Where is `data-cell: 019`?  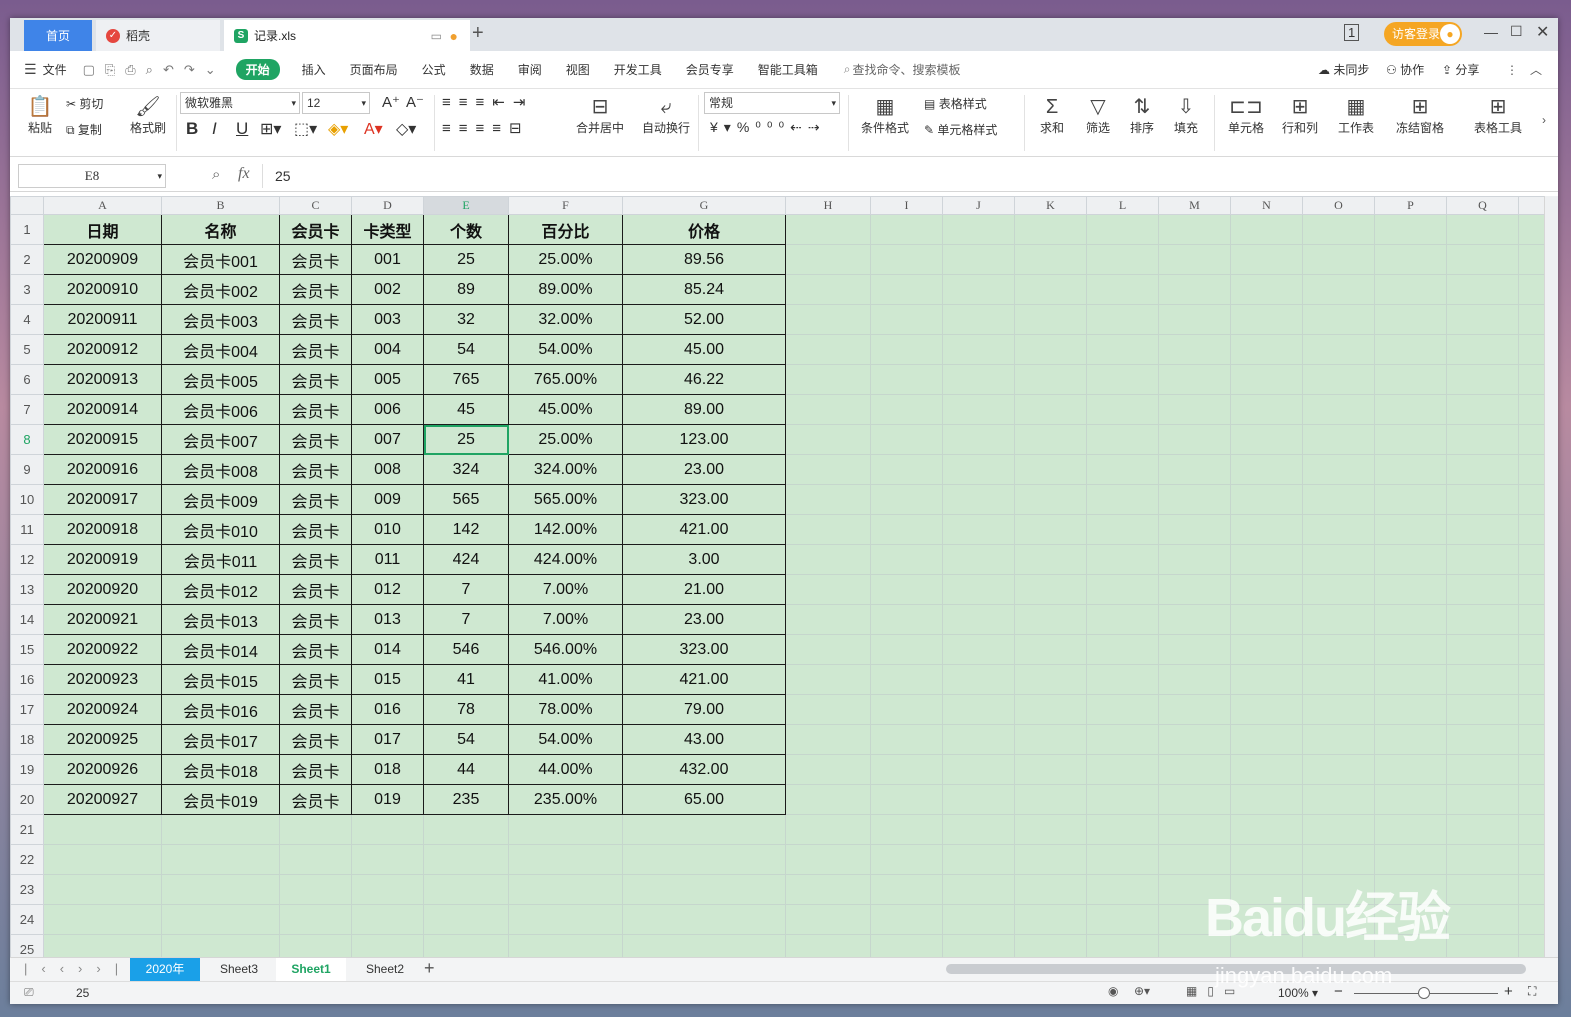 data-cell: 019 is located at coordinates (387, 799).